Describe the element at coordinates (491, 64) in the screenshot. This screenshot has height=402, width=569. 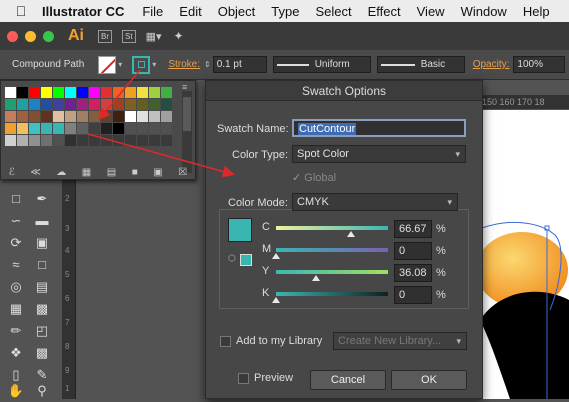
I see `opacity-label: Opacity:` at that location.